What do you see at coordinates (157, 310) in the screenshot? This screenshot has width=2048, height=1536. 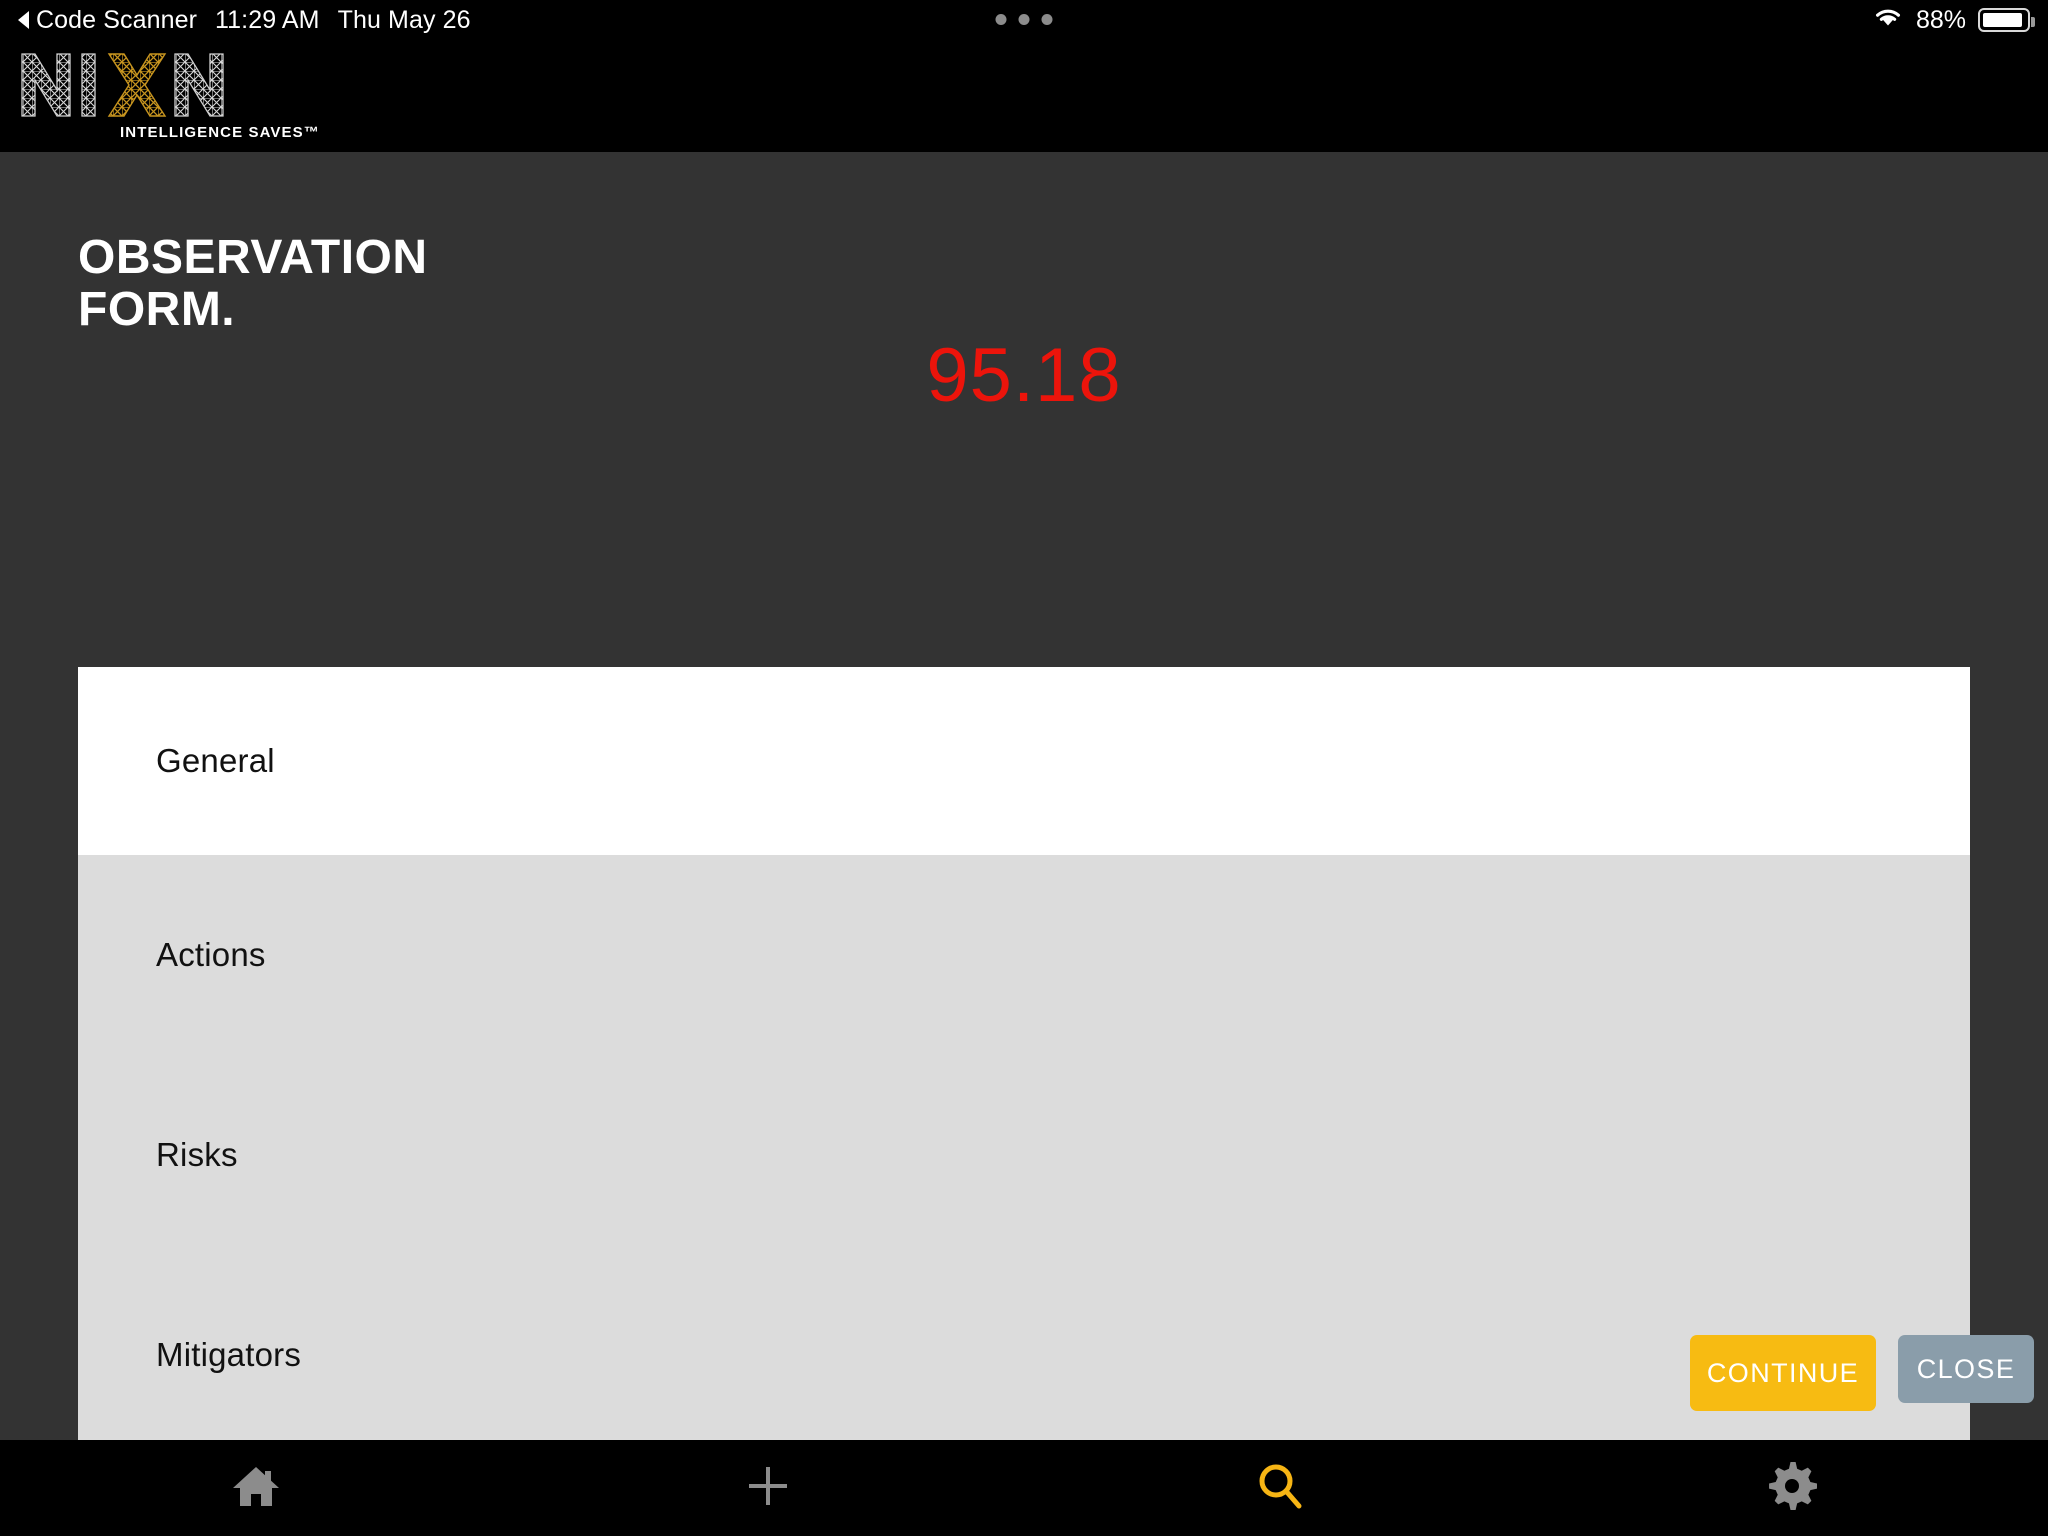 I see `page-title-line2: FORM.` at bounding box center [157, 310].